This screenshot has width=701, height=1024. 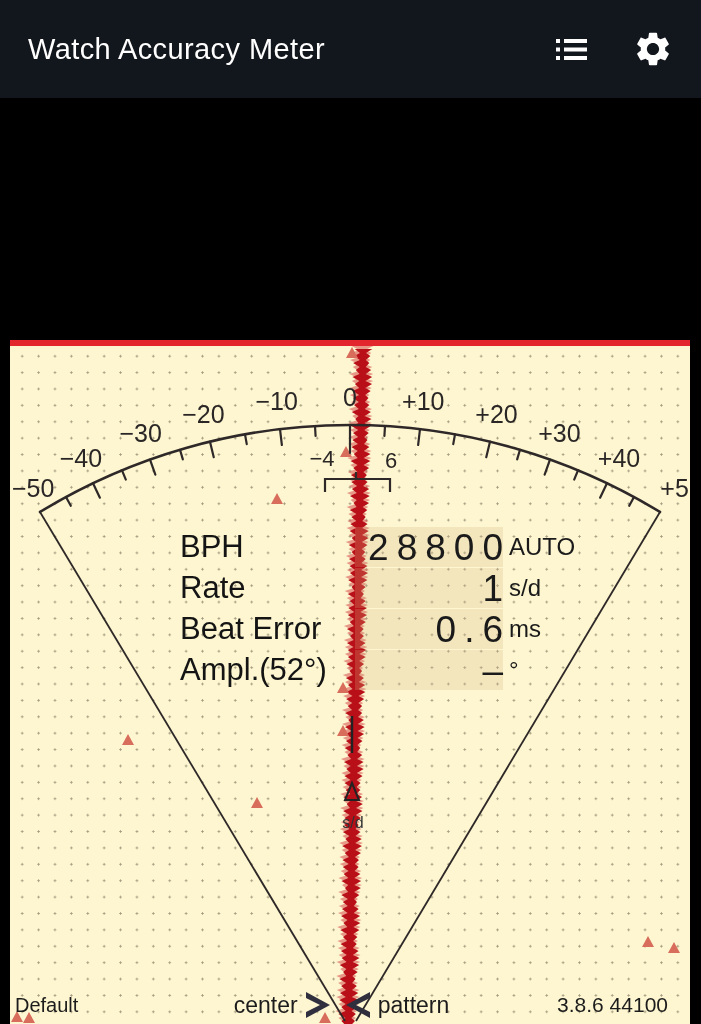 What do you see at coordinates (559, 433) in the screenshot?
I see `scale-label: +30` at bounding box center [559, 433].